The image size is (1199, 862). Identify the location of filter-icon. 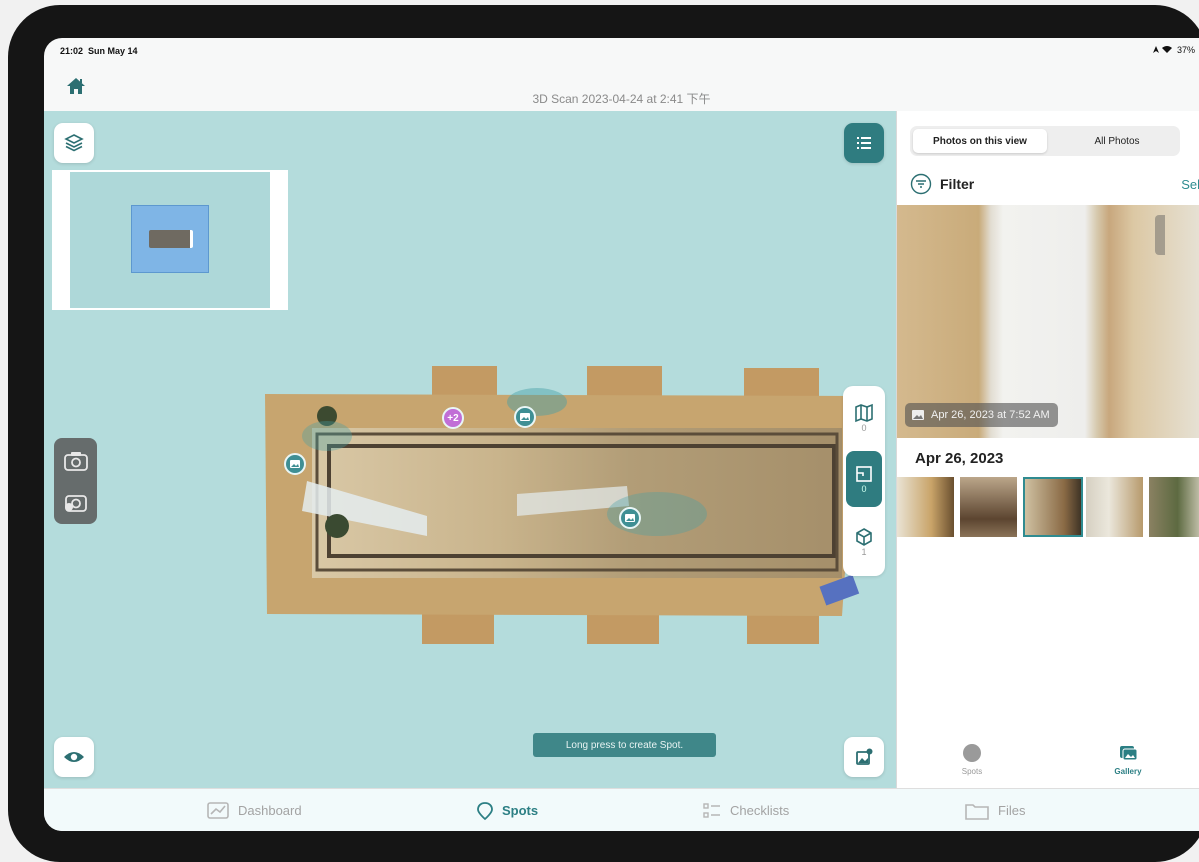
(921, 184).